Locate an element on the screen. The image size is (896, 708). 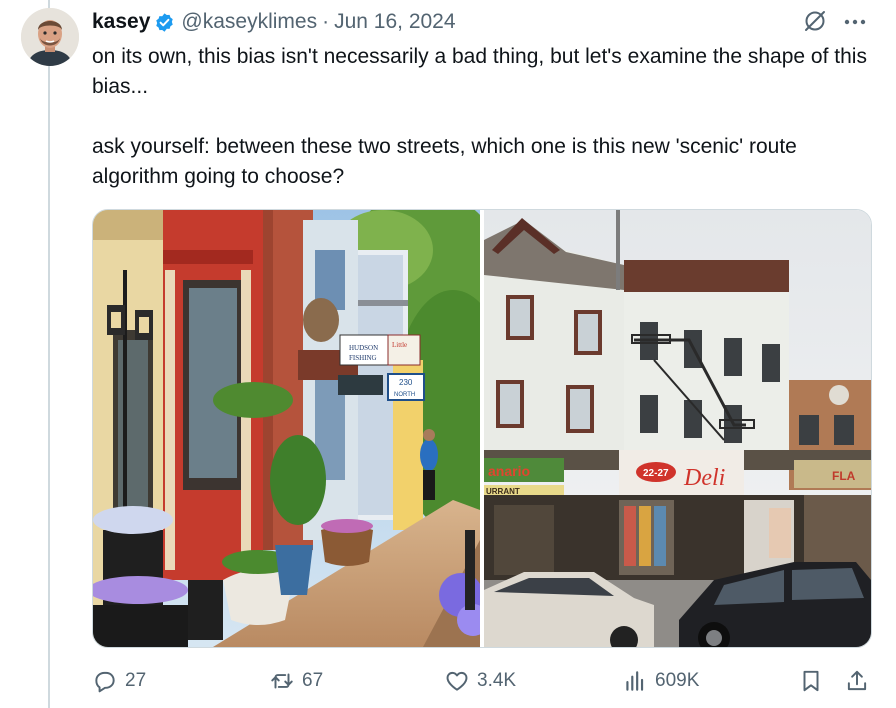
fishing-sign-text: FISHING is located at coordinates (363, 358).